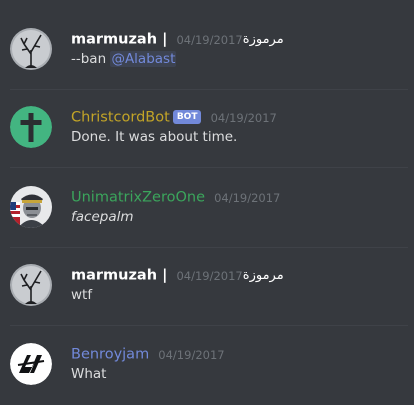 The height and width of the screenshot is (405, 414). What do you see at coordinates (82, 295) in the screenshot?
I see `message-content: wtf` at bounding box center [82, 295].